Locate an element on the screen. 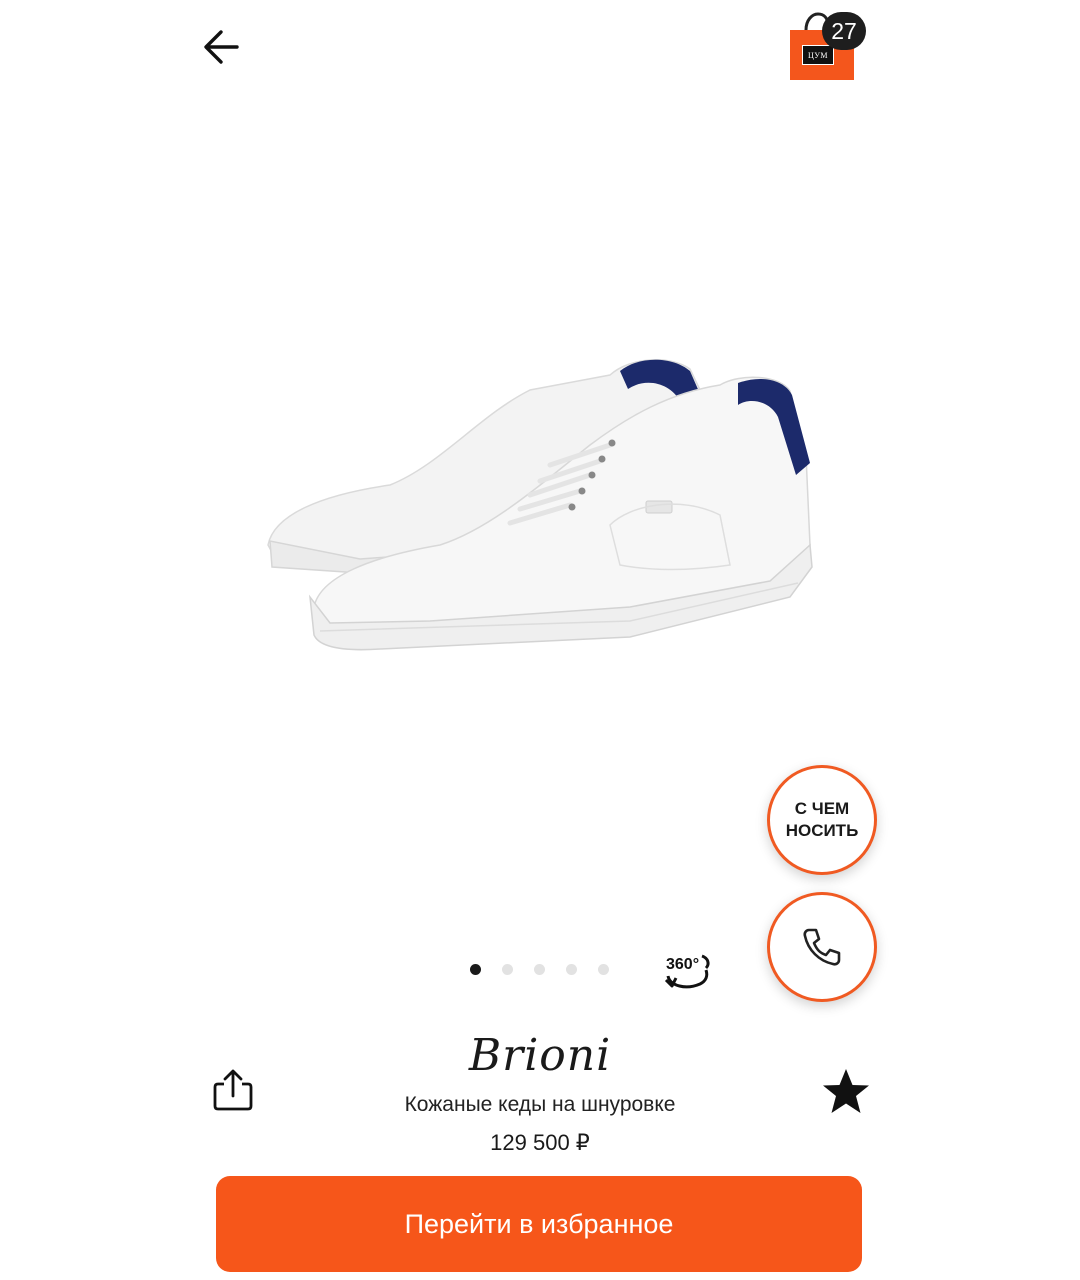 The width and height of the screenshot is (1080, 1280). brand-logo: Brioni is located at coordinates (540, 1058).